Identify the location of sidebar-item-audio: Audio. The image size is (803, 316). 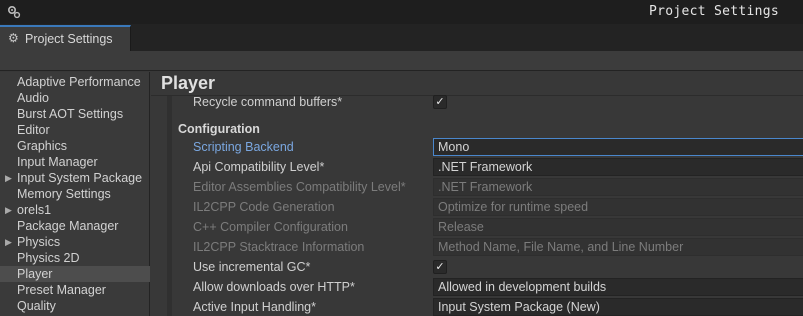
(75, 98).